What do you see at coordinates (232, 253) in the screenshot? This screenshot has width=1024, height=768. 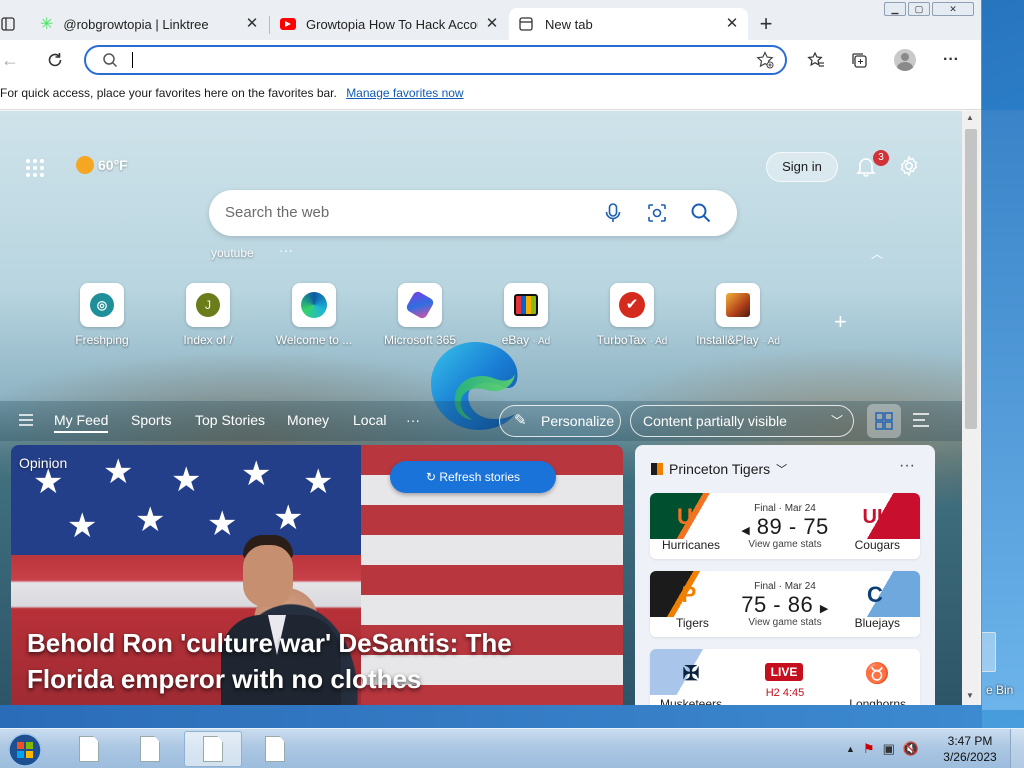 I see `recent-search-chip: youtube` at bounding box center [232, 253].